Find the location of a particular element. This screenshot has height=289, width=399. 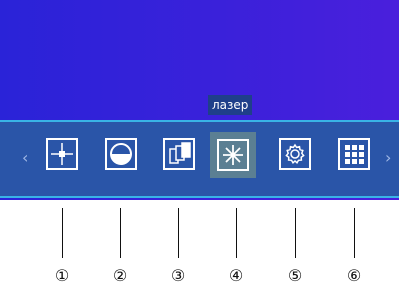

layers-icon is located at coordinates (179, 154).